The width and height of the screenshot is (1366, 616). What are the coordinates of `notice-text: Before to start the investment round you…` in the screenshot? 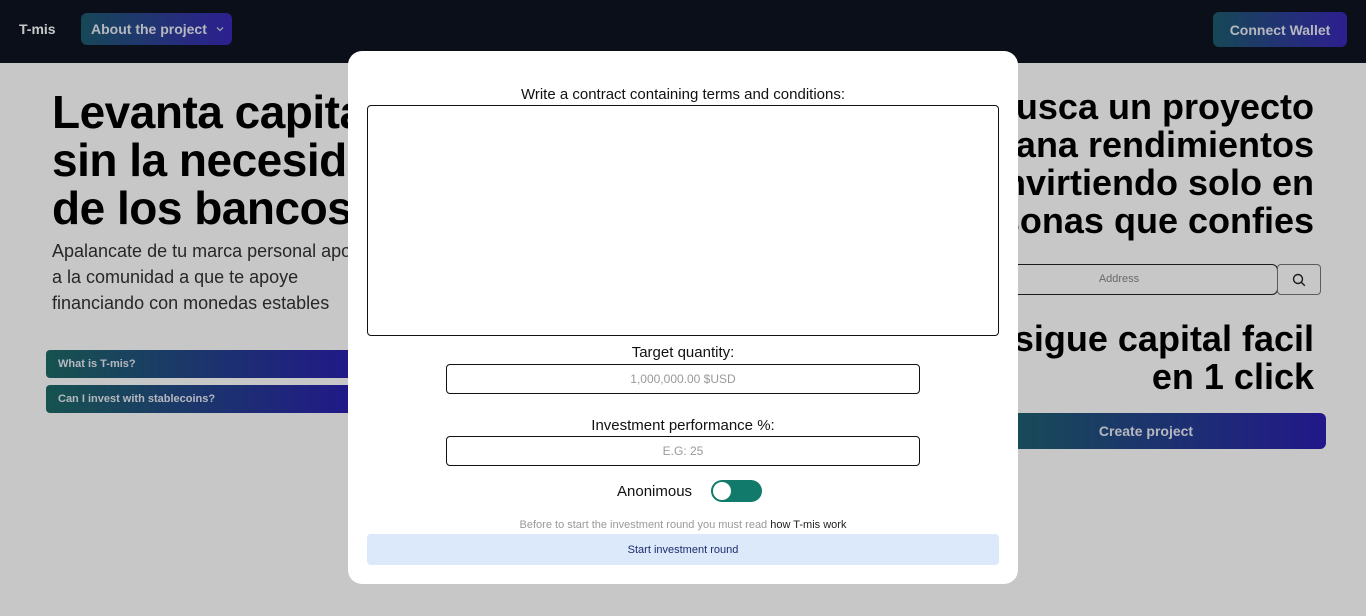 It's located at (683, 525).